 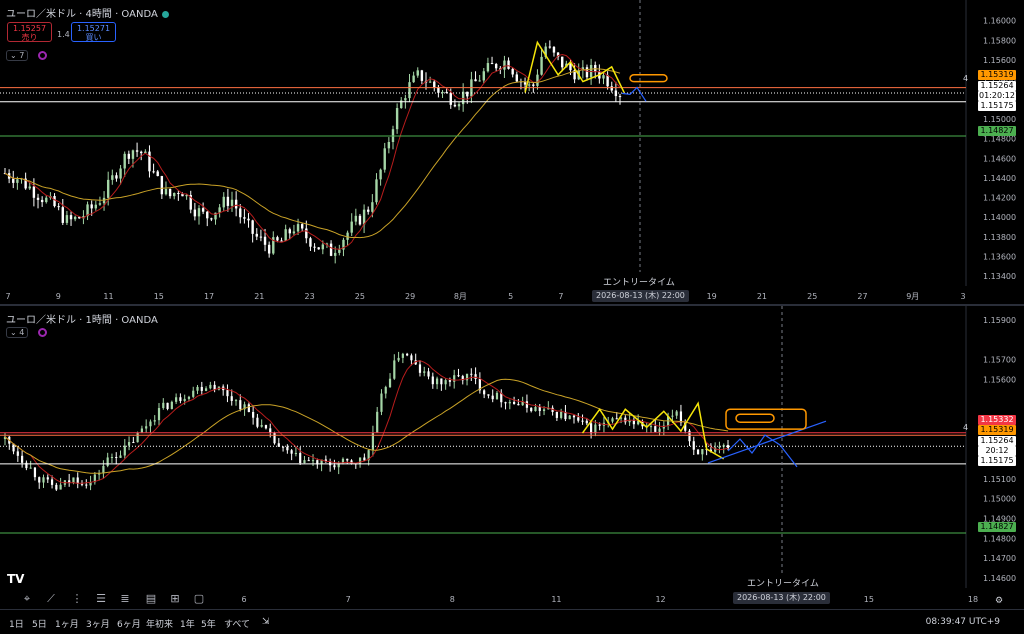 What do you see at coordinates (175, 599) in the screenshot?
I see `grid-icon: ⊞` at bounding box center [175, 599].